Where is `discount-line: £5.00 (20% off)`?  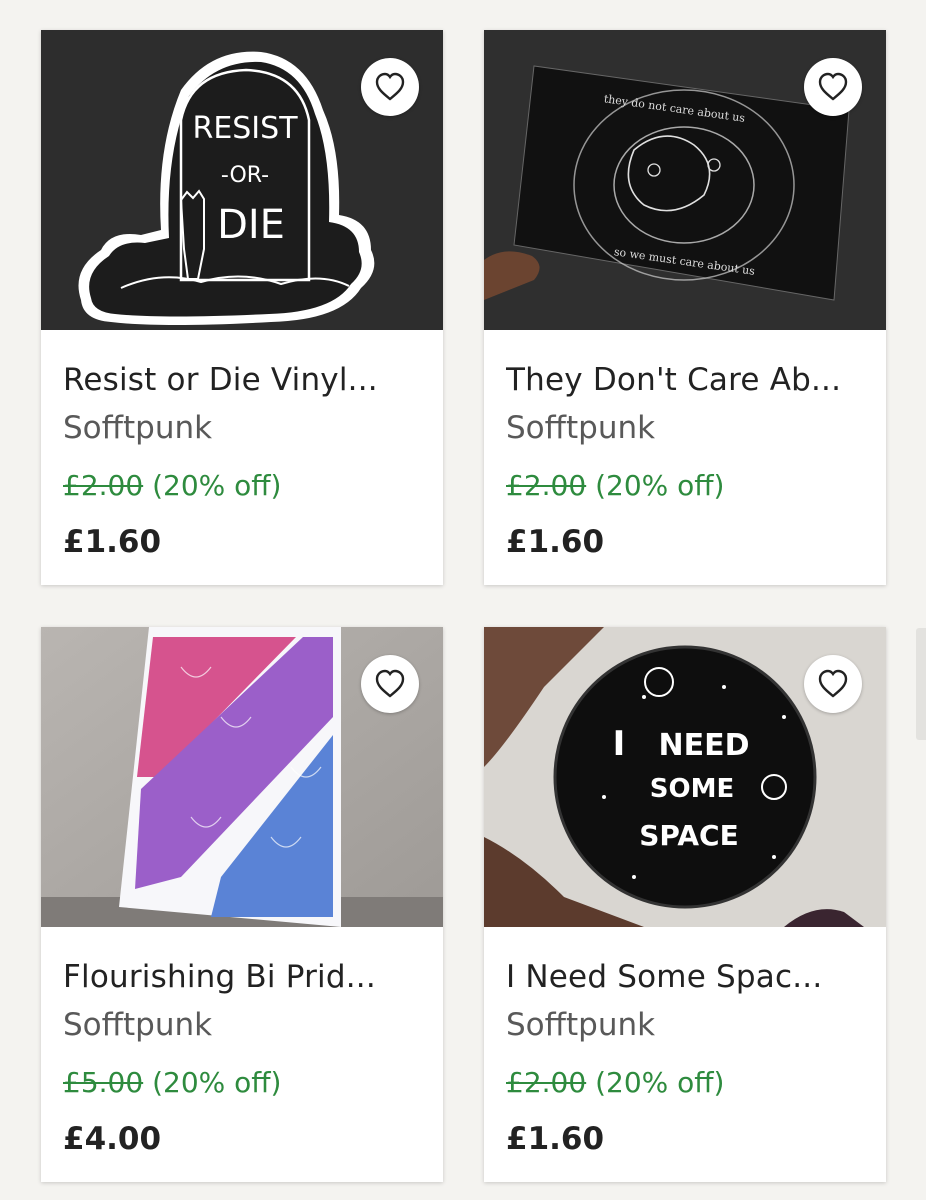
discount-line: £5.00 (20% off) is located at coordinates (244, 1083).